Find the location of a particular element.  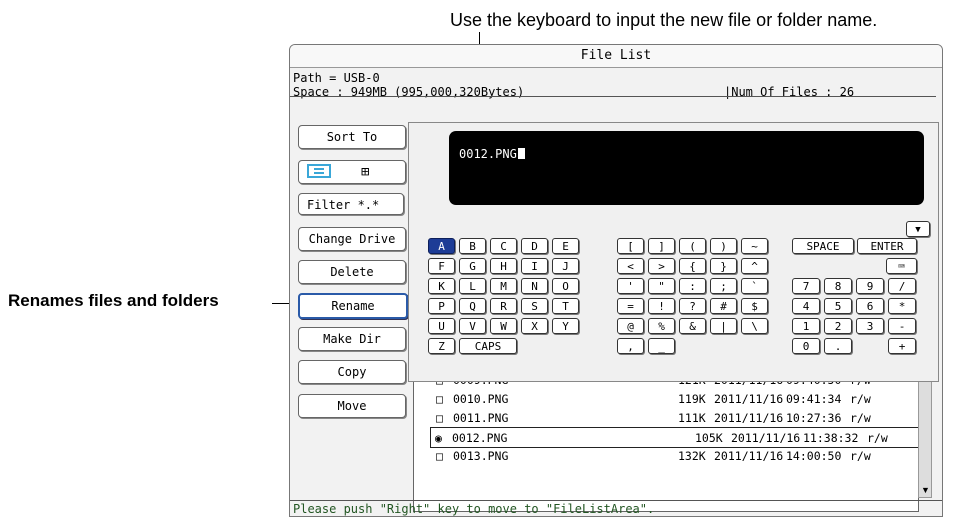

key-t: T is located at coordinates (565, 306).